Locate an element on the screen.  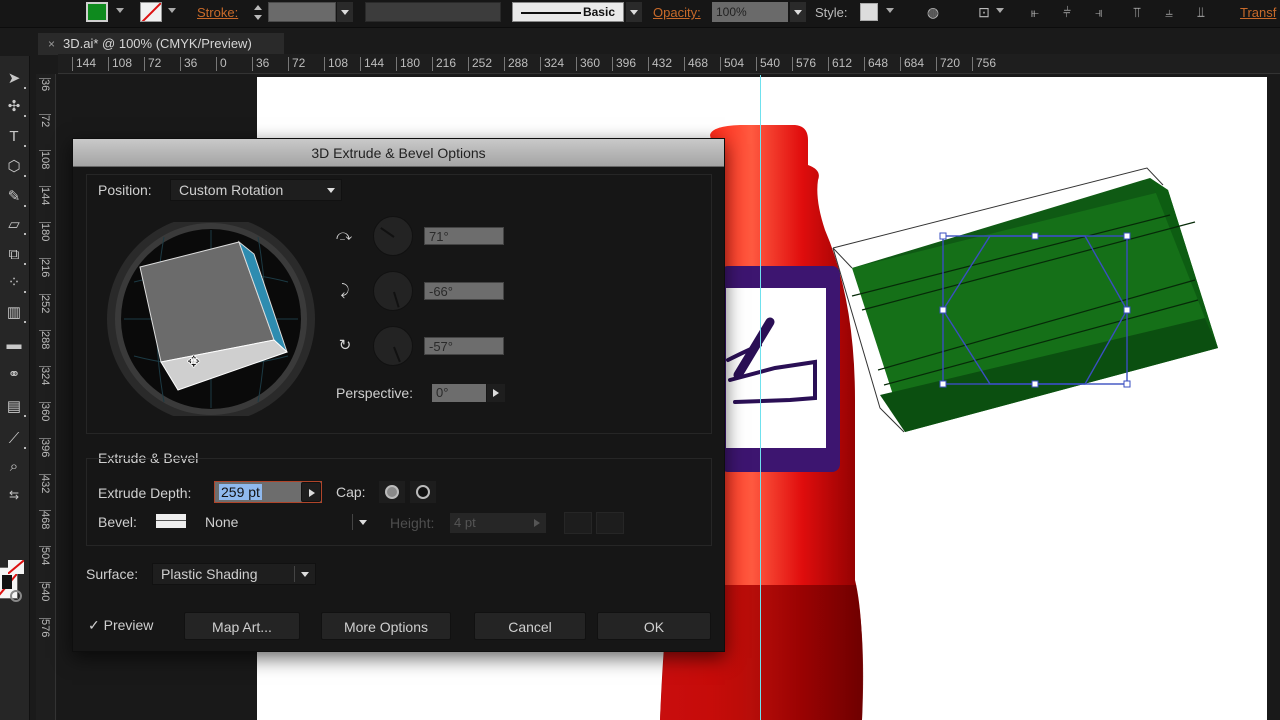
free-transform-tool-icon: ⧉ is located at coordinates (14, 255).